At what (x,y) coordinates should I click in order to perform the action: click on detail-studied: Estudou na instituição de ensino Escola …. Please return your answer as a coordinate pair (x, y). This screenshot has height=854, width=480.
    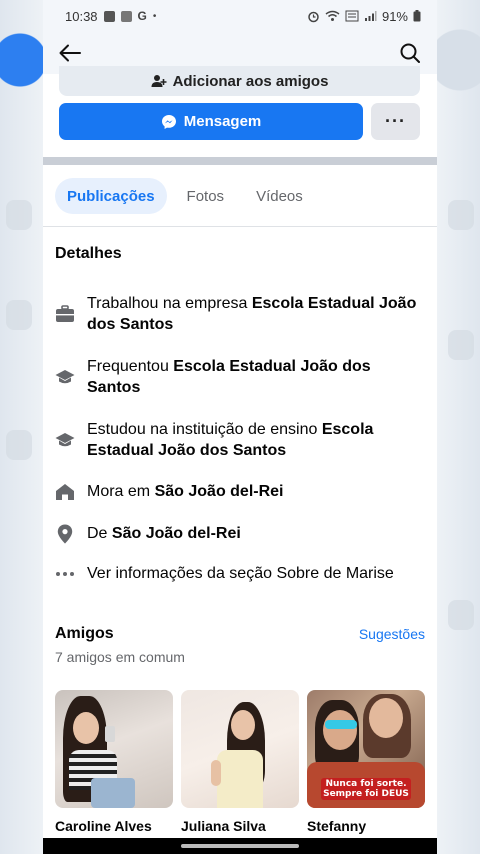
    Looking at the image, I should click on (240, 440).